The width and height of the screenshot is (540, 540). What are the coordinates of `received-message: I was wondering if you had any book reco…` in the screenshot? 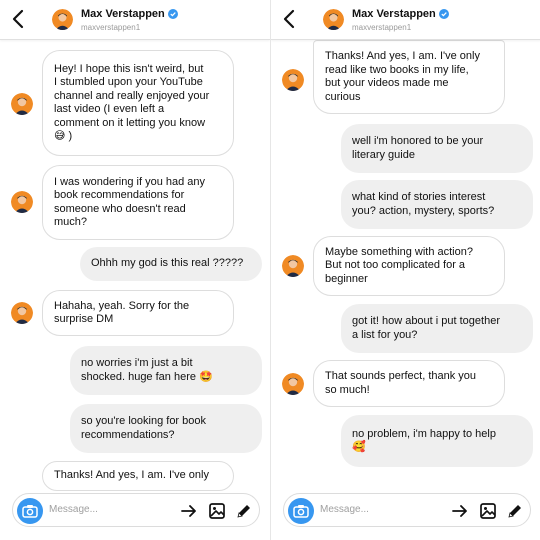 It's located at (138, 202).